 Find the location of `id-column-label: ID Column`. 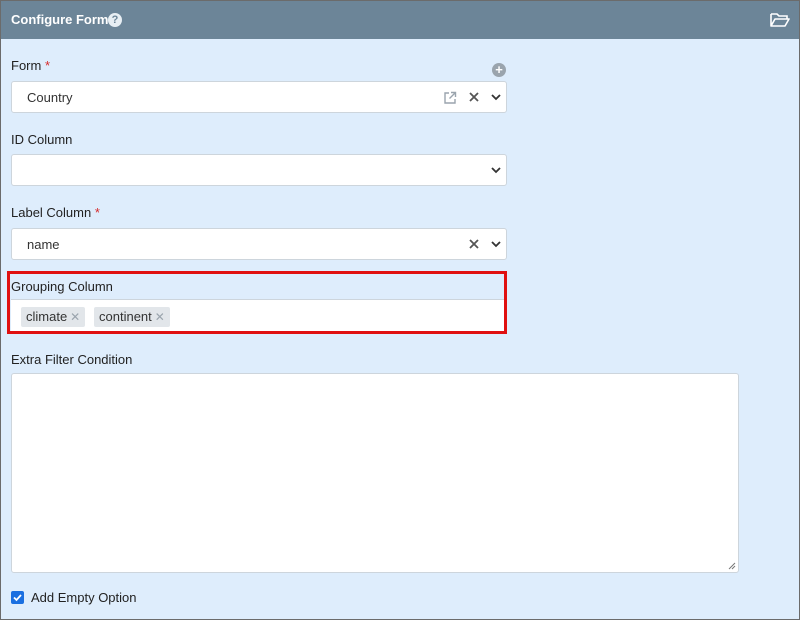

id-column-label: ID Column is located at coordinates (42, 139).